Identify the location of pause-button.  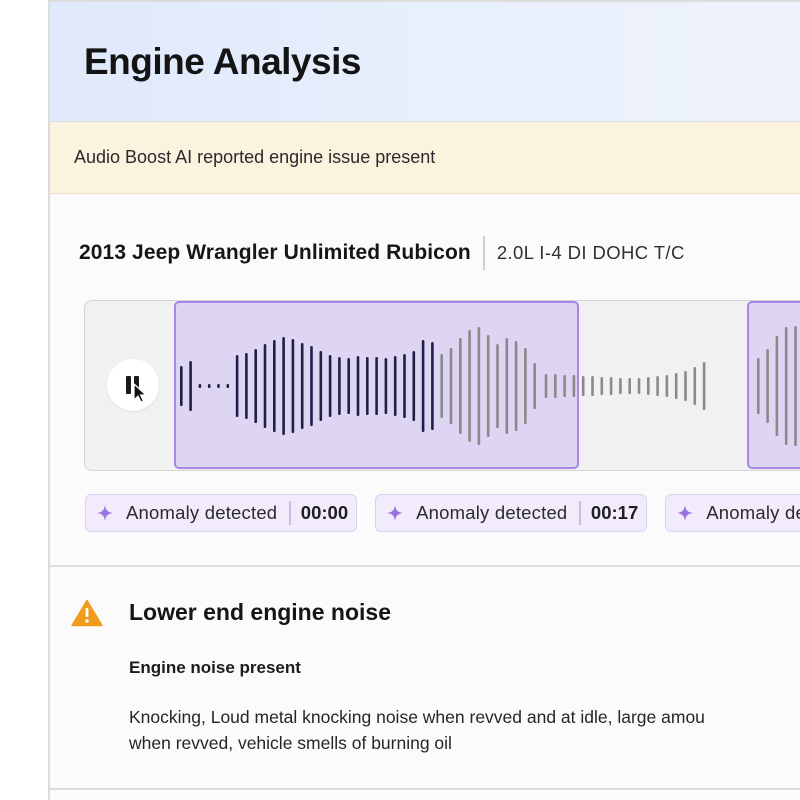
(133, 385).